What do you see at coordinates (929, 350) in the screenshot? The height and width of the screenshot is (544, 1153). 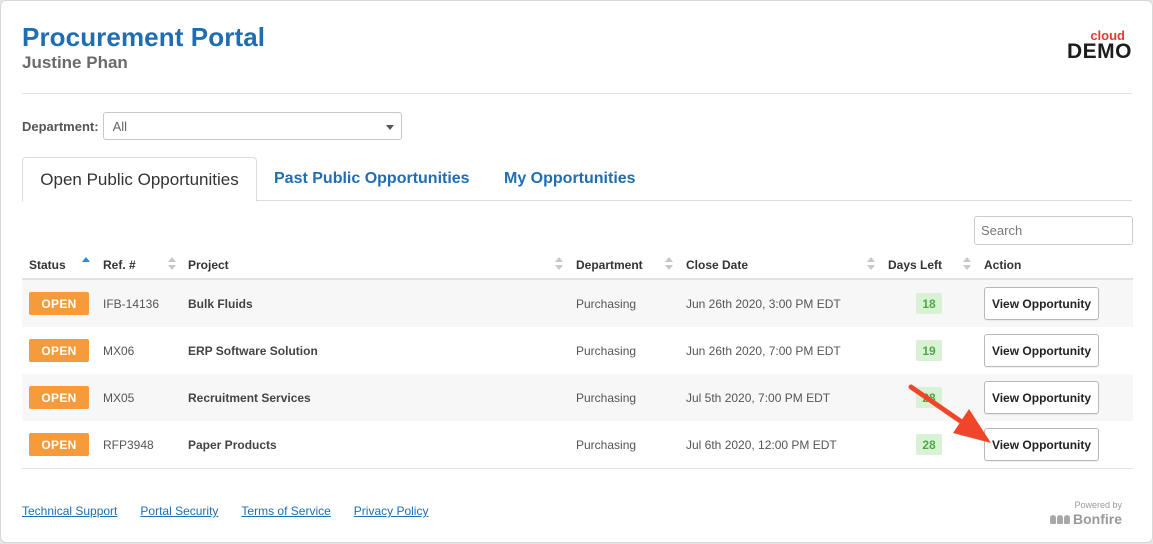 I see `days-left-badge: 19` at bounding box center [929, 350].